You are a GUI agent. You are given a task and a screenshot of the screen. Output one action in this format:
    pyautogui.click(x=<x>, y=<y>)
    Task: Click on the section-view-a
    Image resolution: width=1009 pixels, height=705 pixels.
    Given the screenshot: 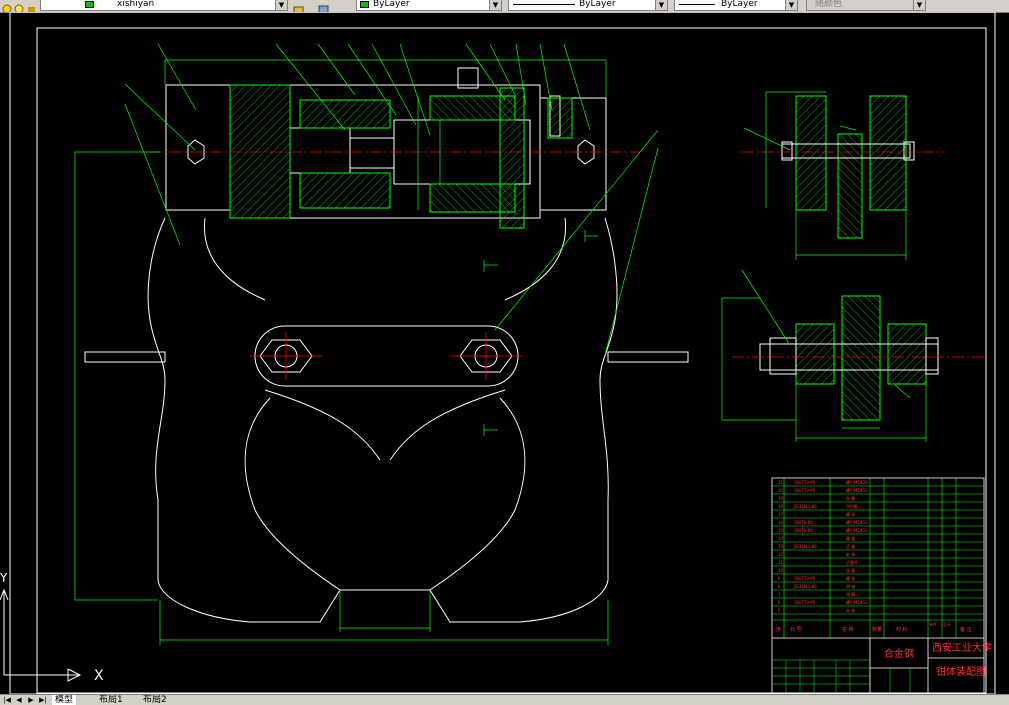 What is the action you would take?
    pyautogui.click(x=843, y=175)
    